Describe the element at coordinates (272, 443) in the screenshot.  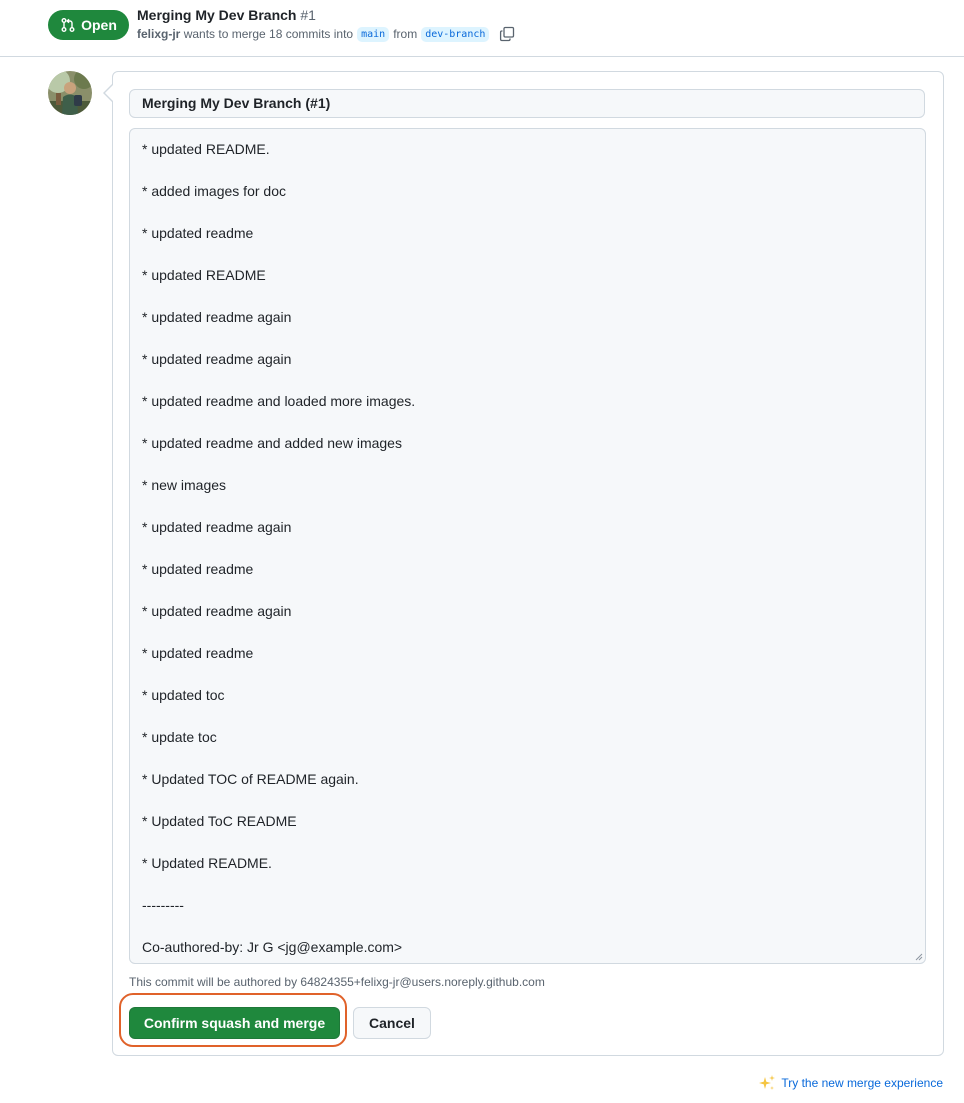
I see `commit-message-line: * updated readme and added new images` at that location.